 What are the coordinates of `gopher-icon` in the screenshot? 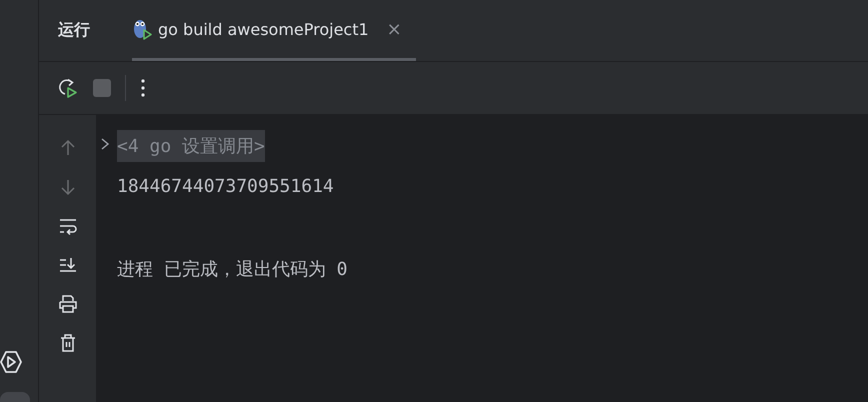 It's located at (142, 29).